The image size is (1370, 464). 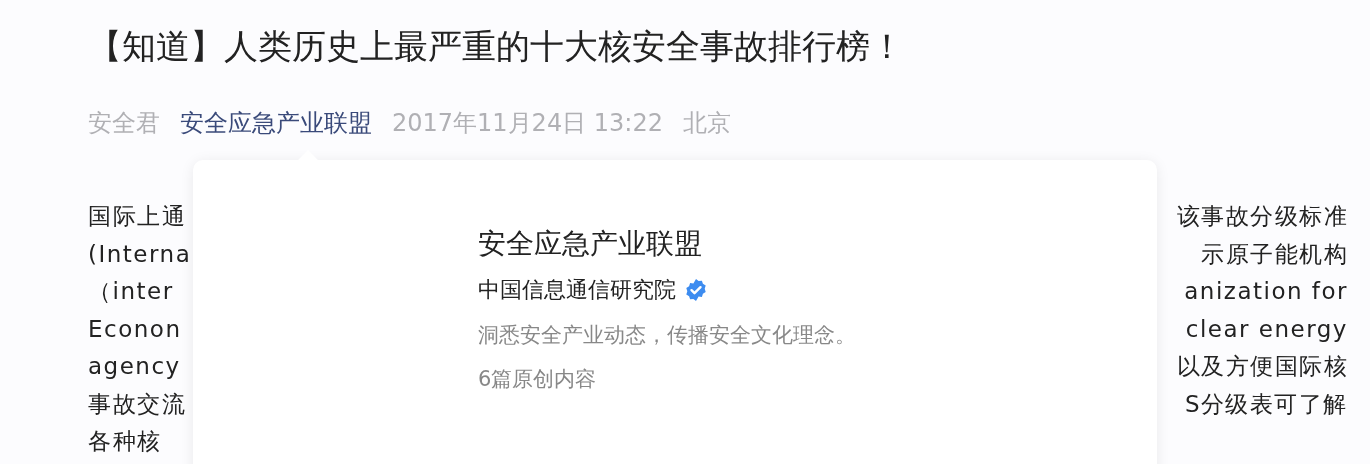 What do you see at coordinates (667, 335) in the screenshot?
I see `account-description: 洞悉安全产业动态，传播安全文化理念。` at bounding box center [667, 335].